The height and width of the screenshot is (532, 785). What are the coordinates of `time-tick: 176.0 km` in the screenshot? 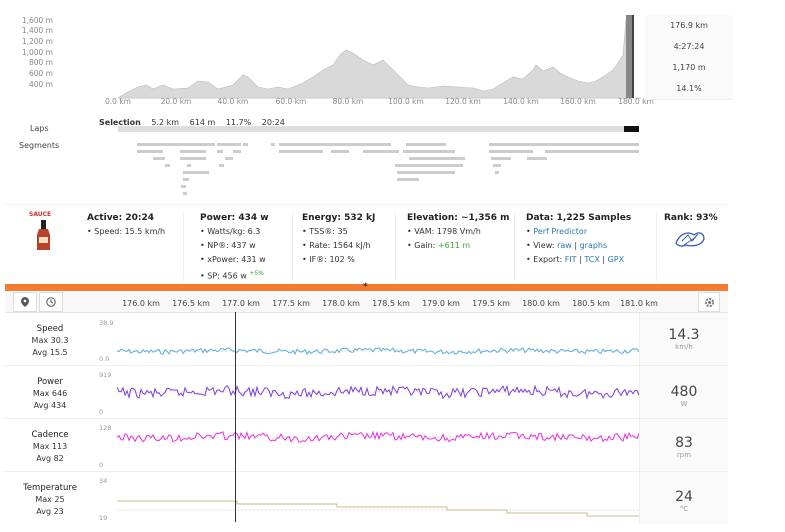 It's located at (141, 303).